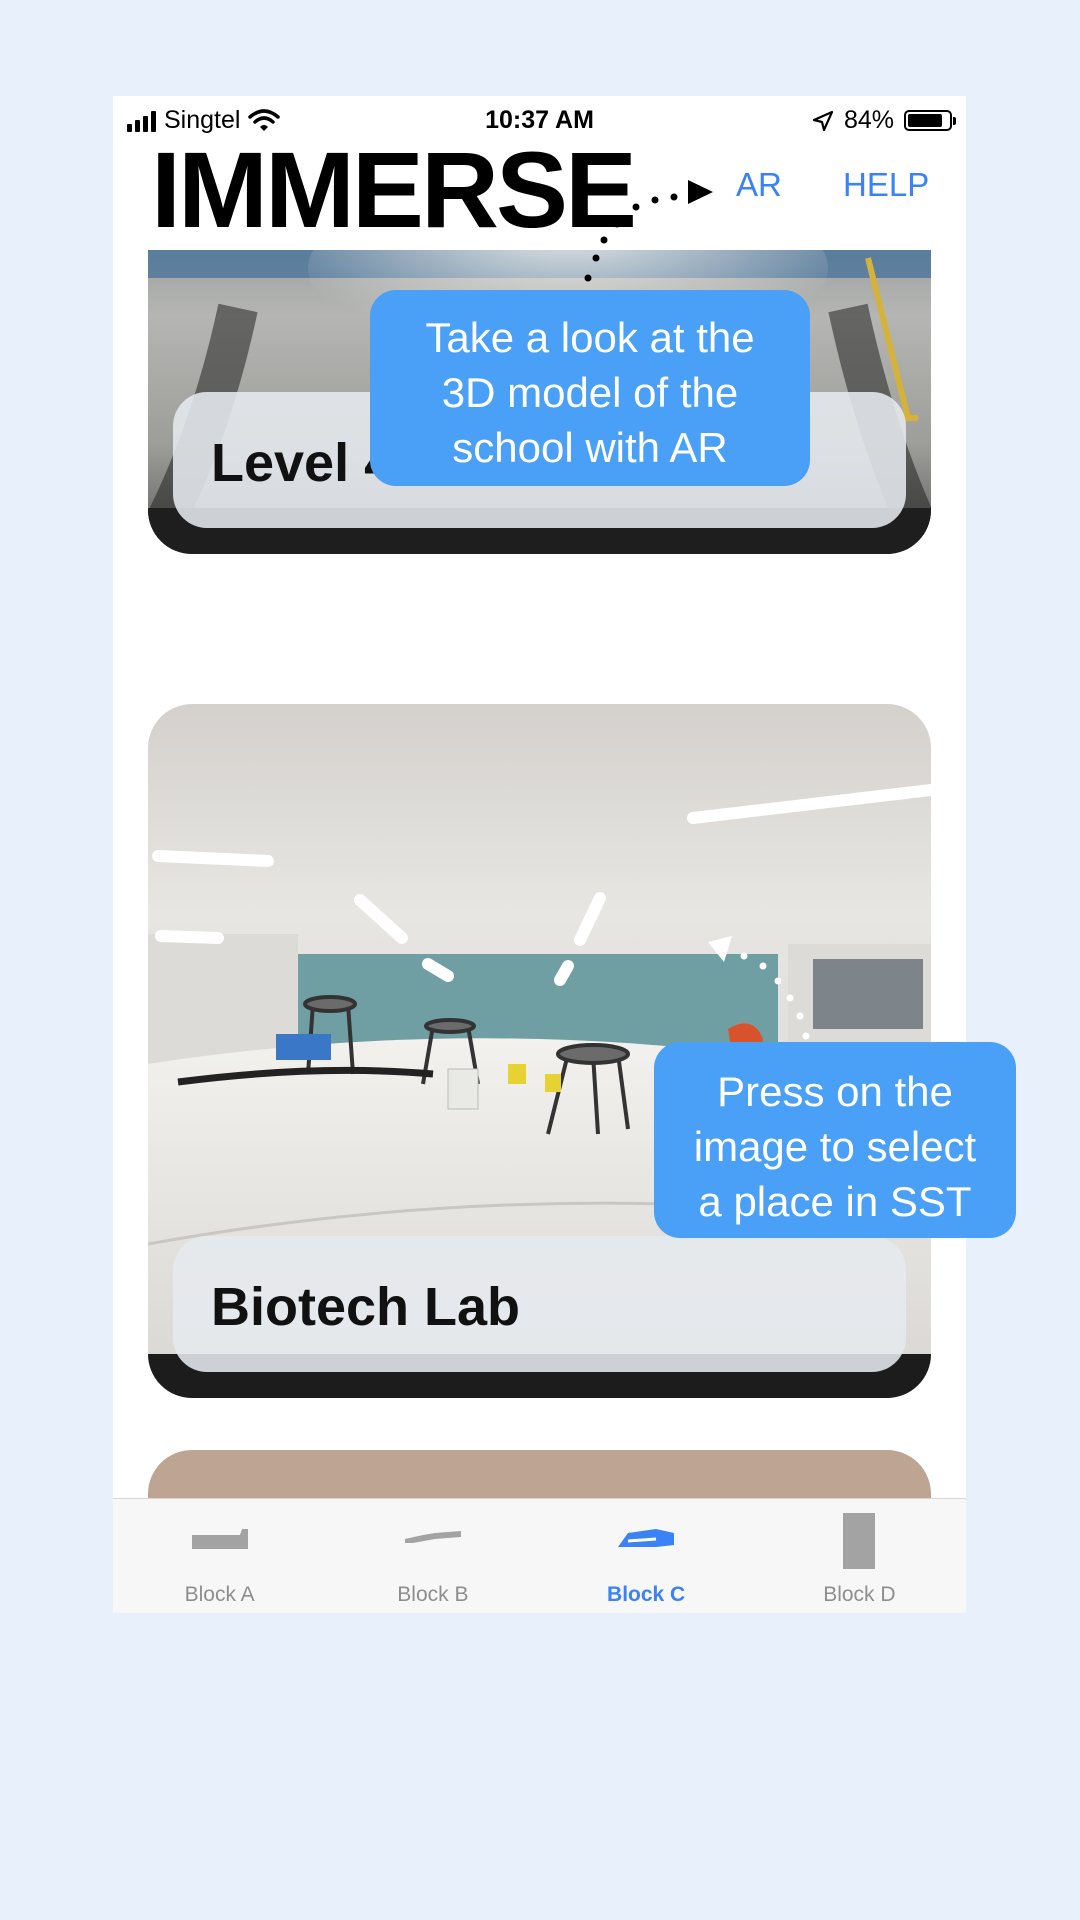 This screenshot has height=1920, width=1080. What do you see at coordinates (835, 1201) in the screenshot?
I see `coach-tip-line: a place in SST` at bounding box center [835, 1201].